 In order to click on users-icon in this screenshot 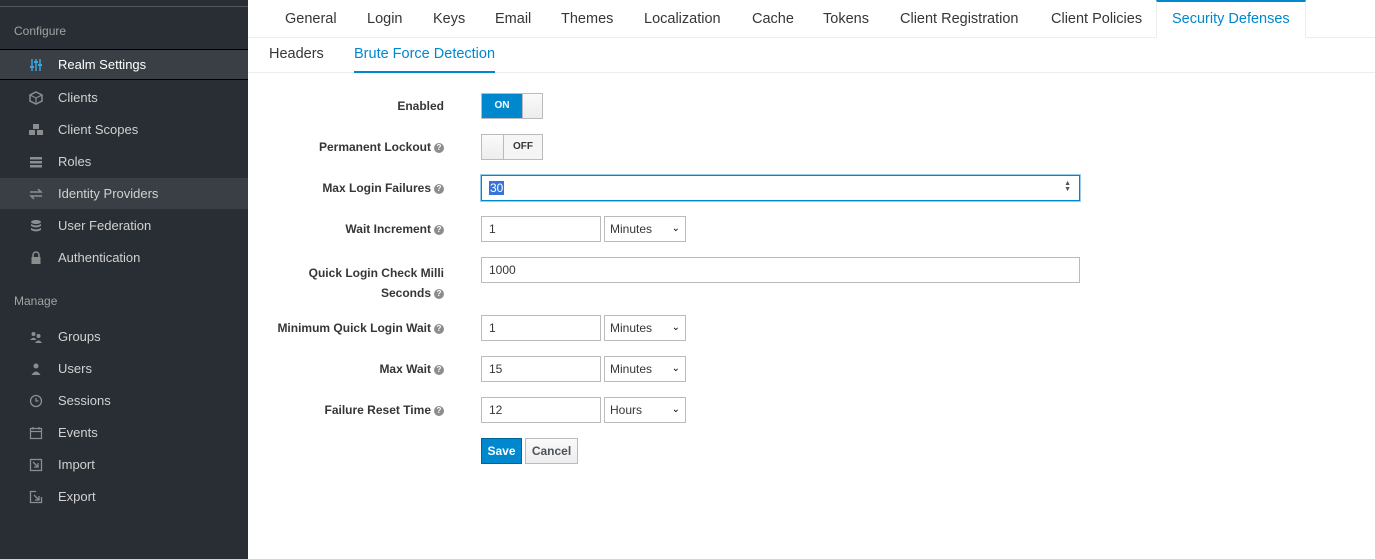, I will do `click(36, 337)`.